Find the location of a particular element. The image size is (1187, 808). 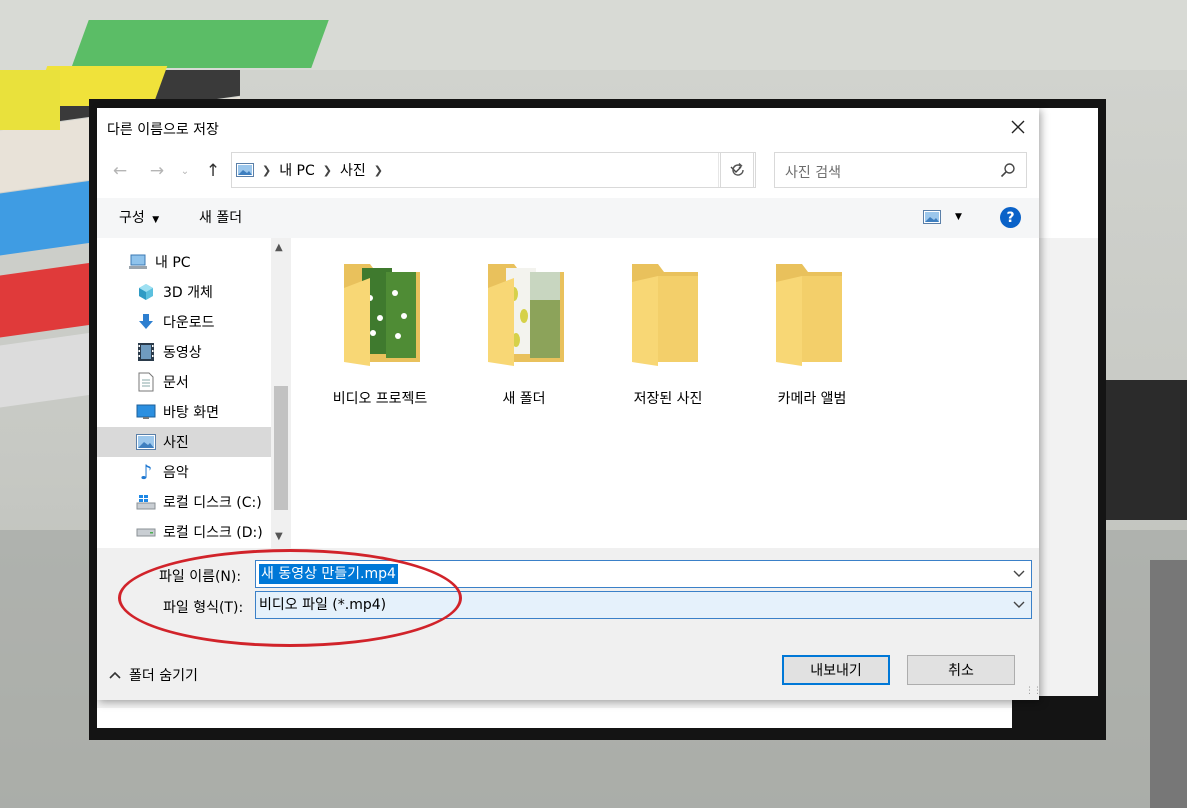

help-icon: ? is located at coordinates (1010, 217).